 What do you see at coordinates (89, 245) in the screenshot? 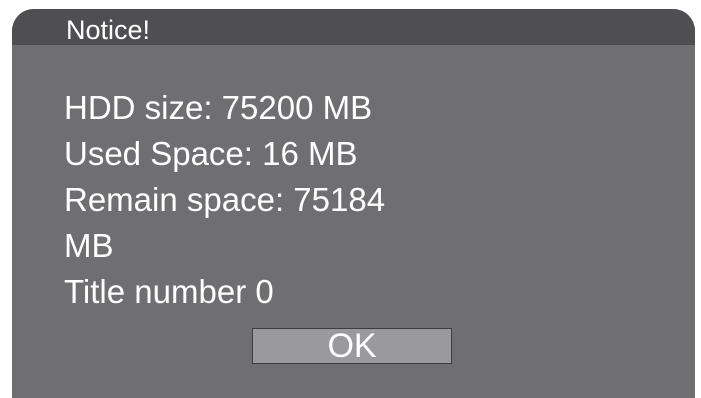
I see `remain-space-unit-text: MB` at bounding box center [89, 245].